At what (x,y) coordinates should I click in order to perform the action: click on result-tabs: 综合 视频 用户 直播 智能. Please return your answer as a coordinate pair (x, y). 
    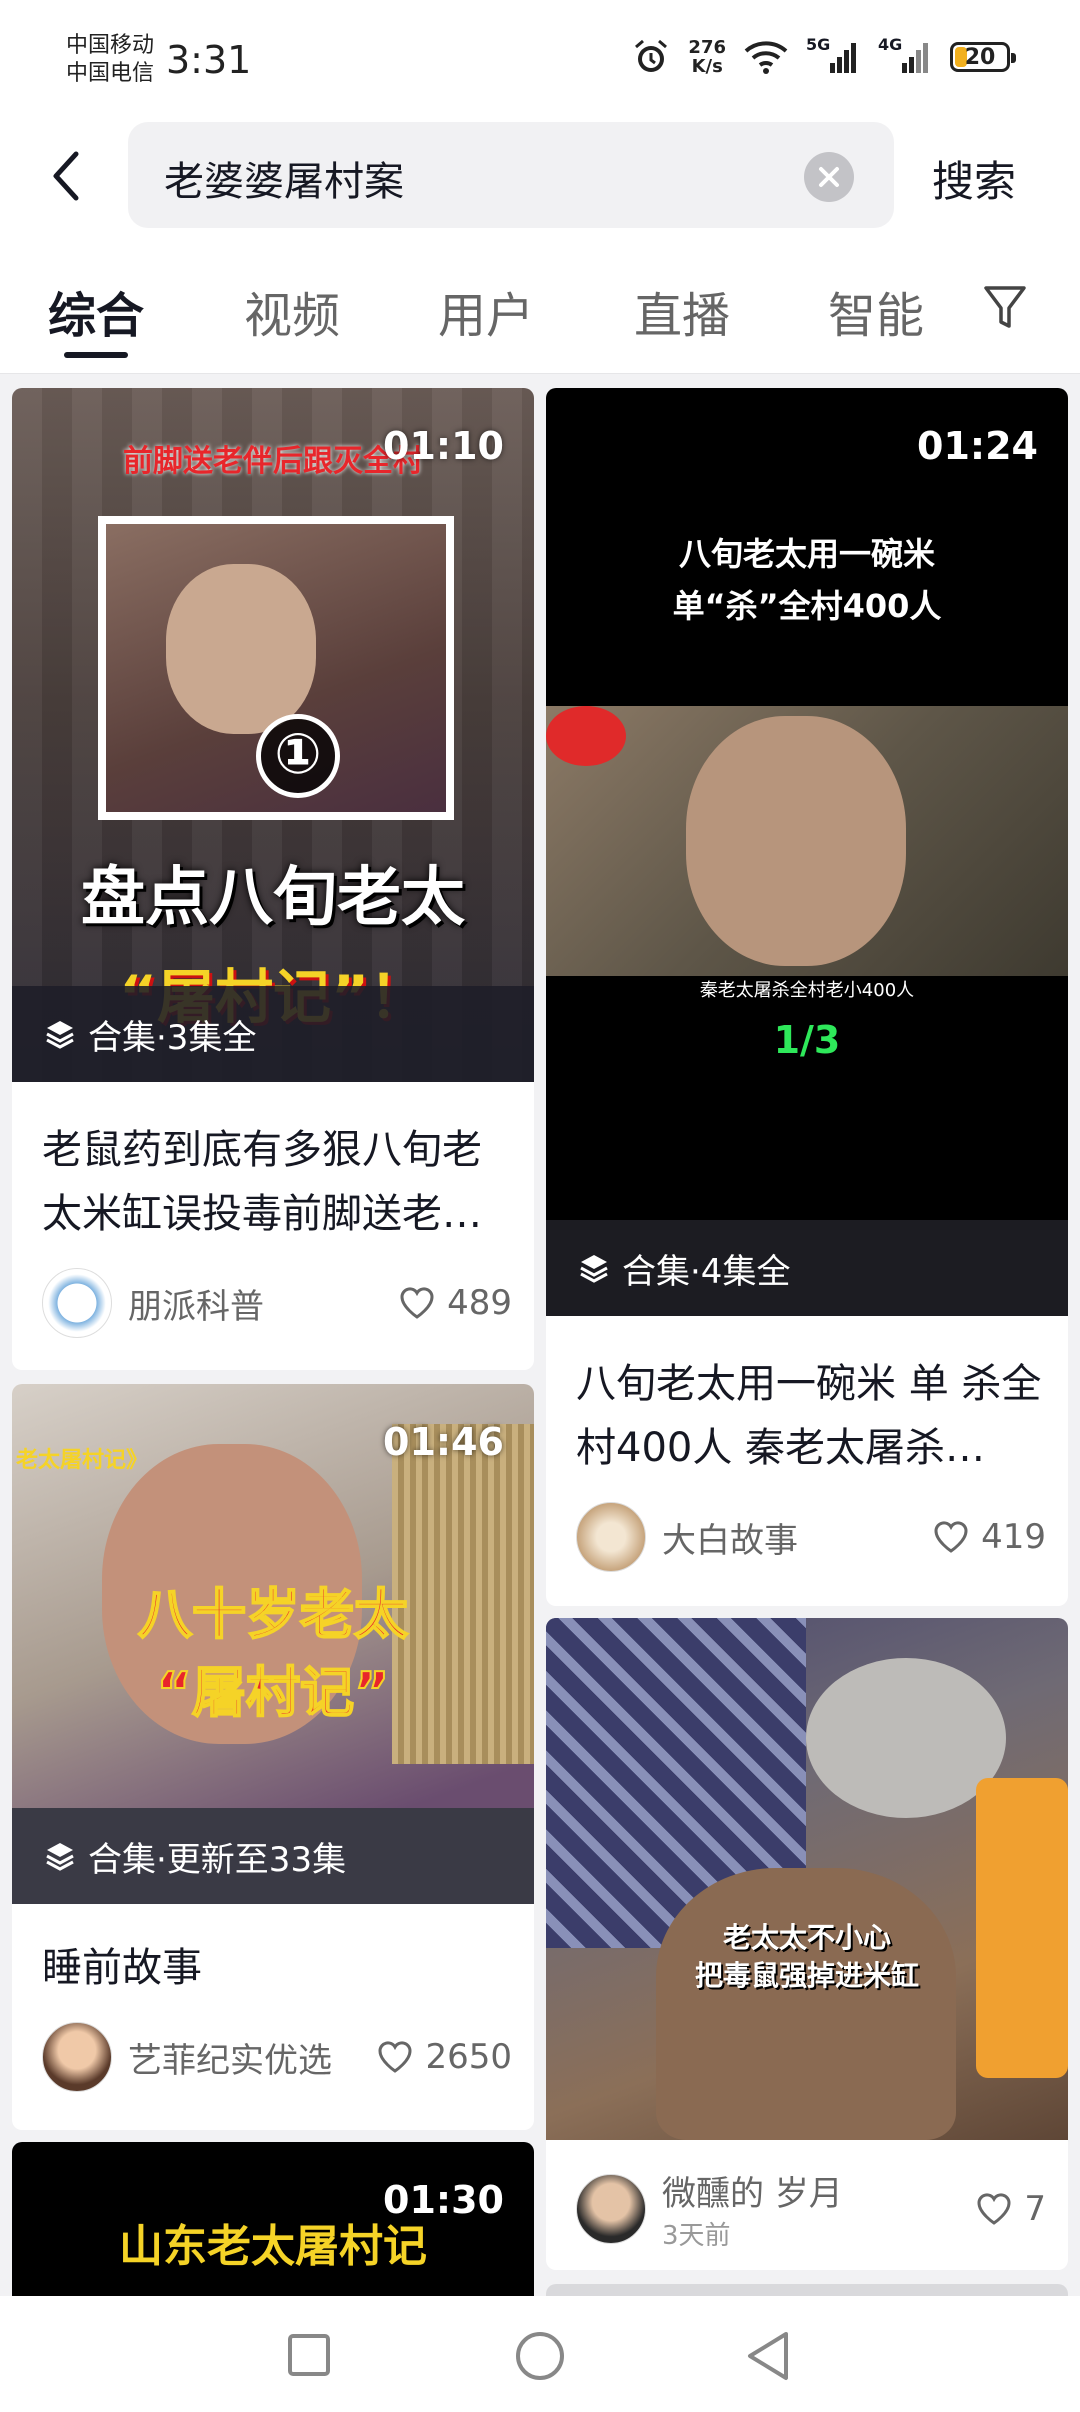
    Looking at the image, I should click on (540, 309).